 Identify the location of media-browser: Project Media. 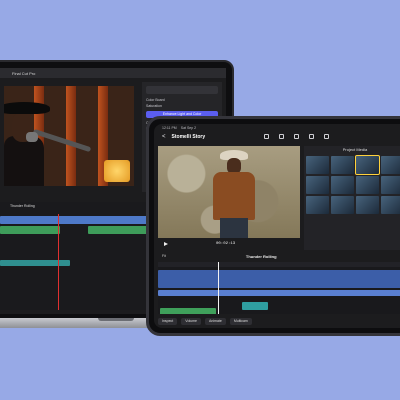
(352, 198).